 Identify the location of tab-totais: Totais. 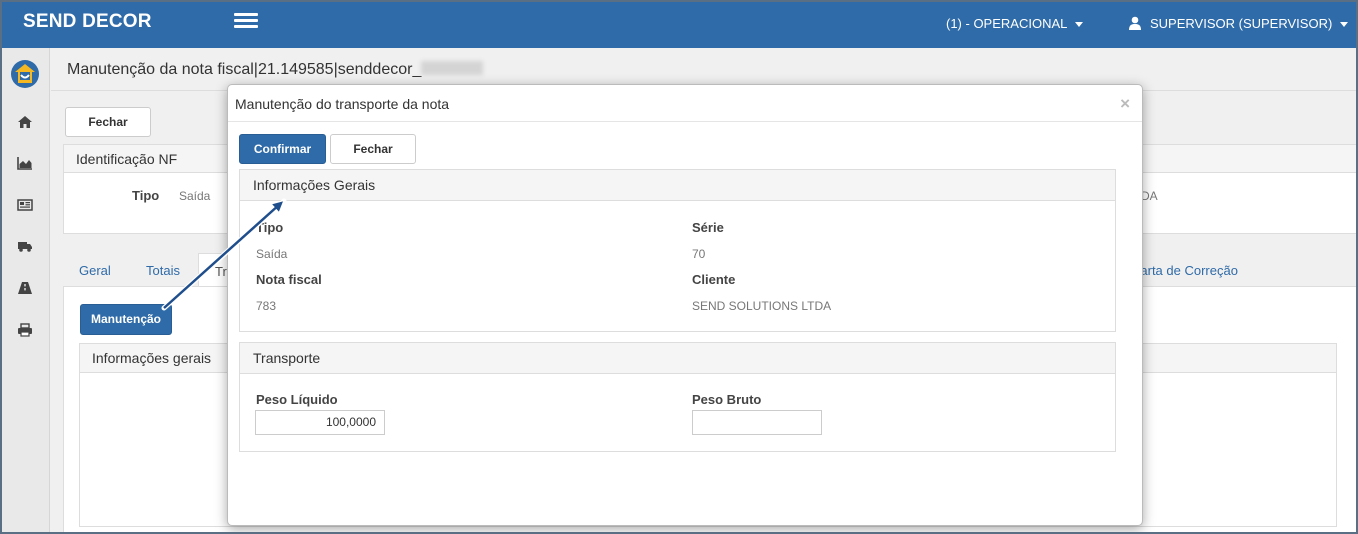
(163, 270).